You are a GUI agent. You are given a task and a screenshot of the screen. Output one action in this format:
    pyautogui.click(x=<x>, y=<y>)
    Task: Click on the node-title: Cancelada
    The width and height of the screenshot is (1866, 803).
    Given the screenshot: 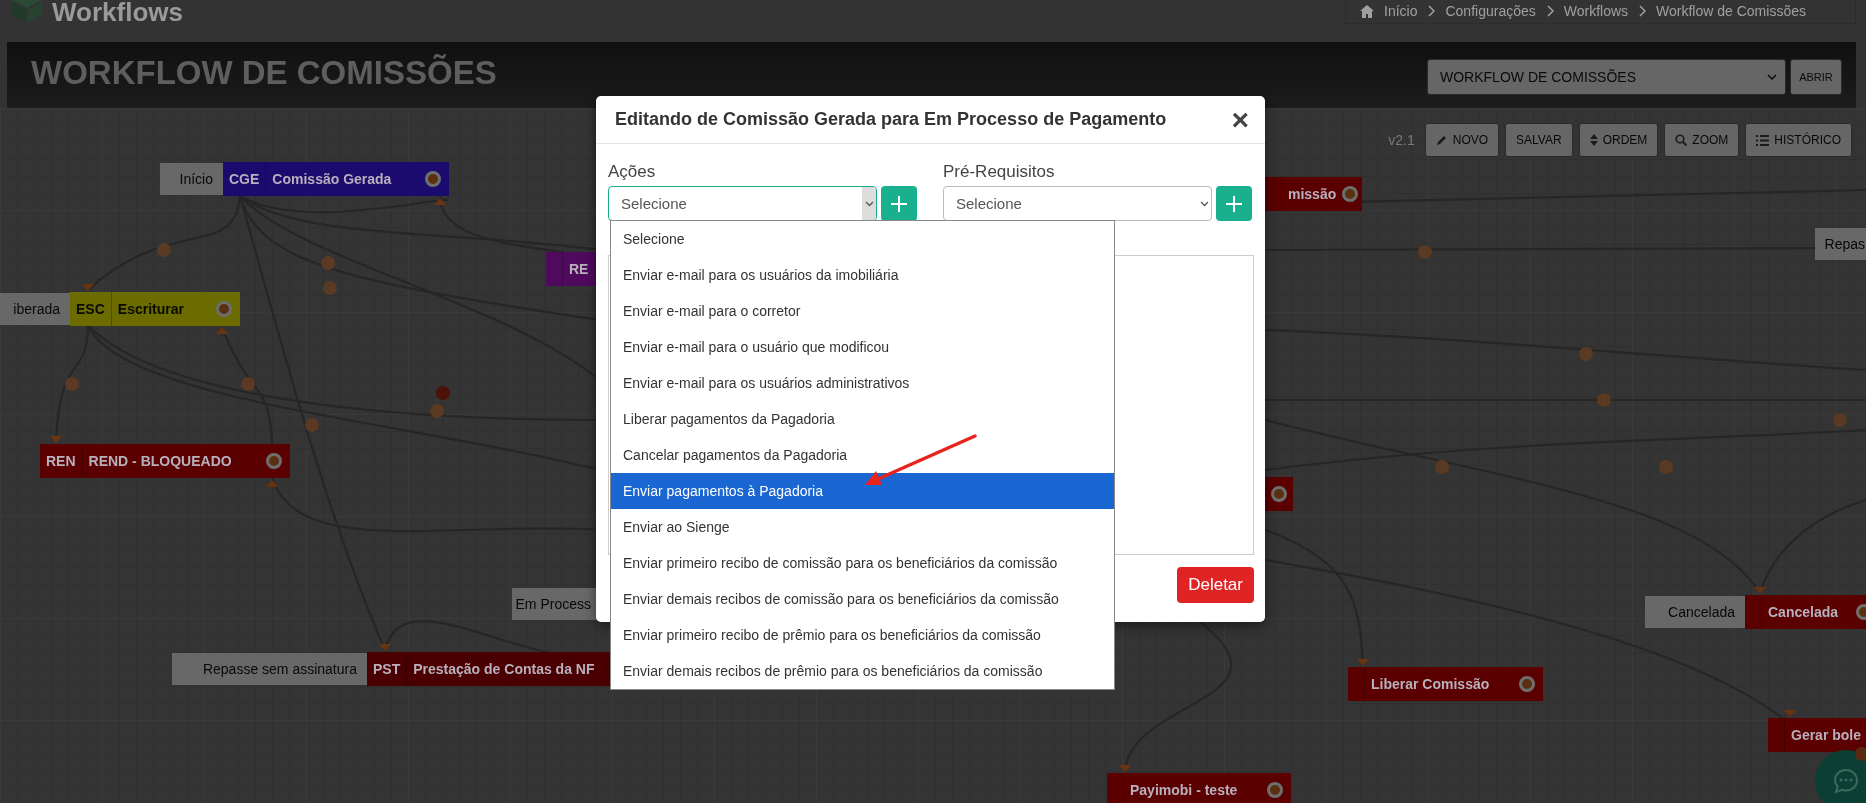 What is the action you would take?
    pyautogui.click(x=1803, y=612)
    